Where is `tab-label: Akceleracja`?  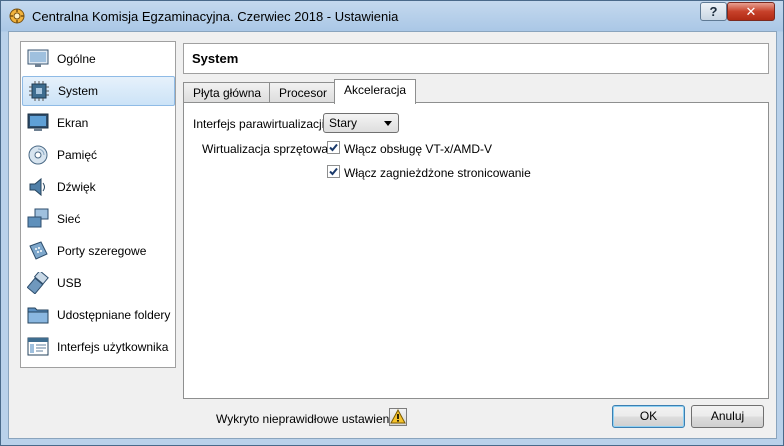 tab-label: Akceleracja is located at coordinates (375, 90).